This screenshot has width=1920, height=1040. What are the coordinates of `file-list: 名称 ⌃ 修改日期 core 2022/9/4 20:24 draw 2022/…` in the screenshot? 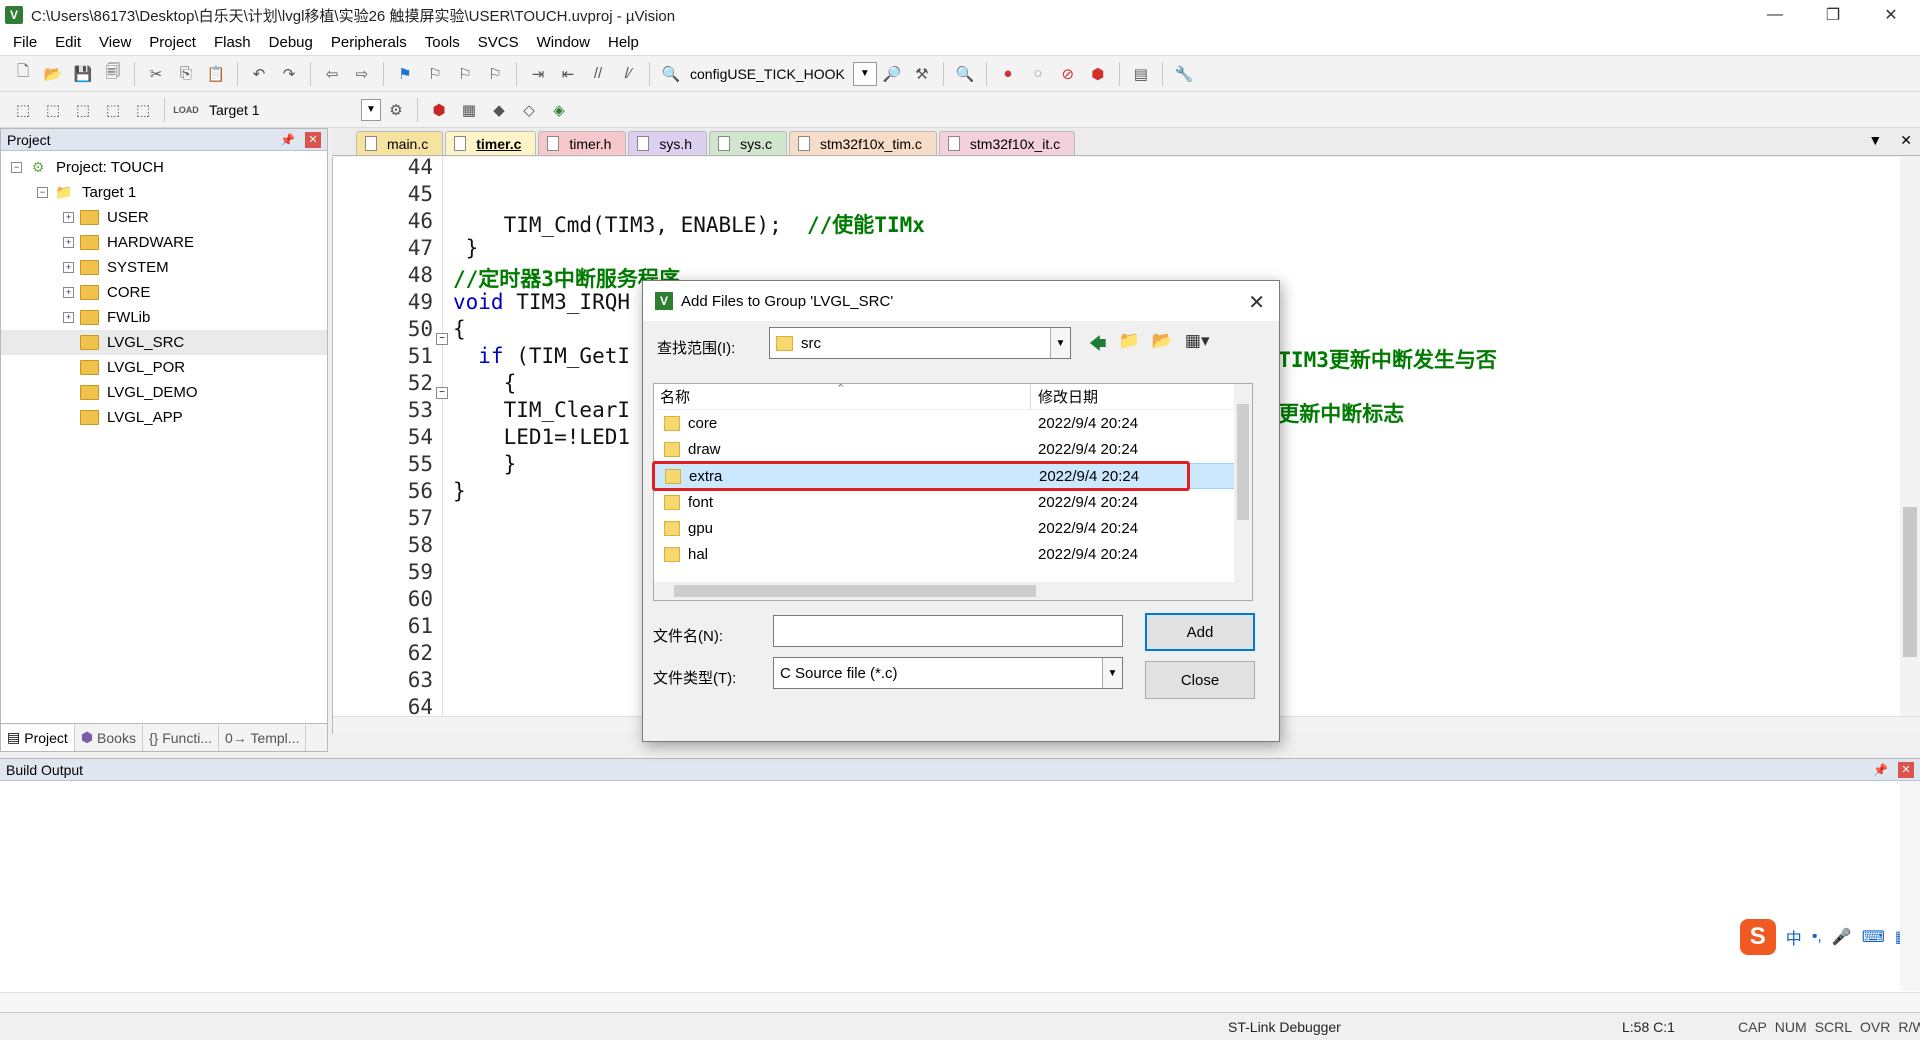 It's located at (952, 492).